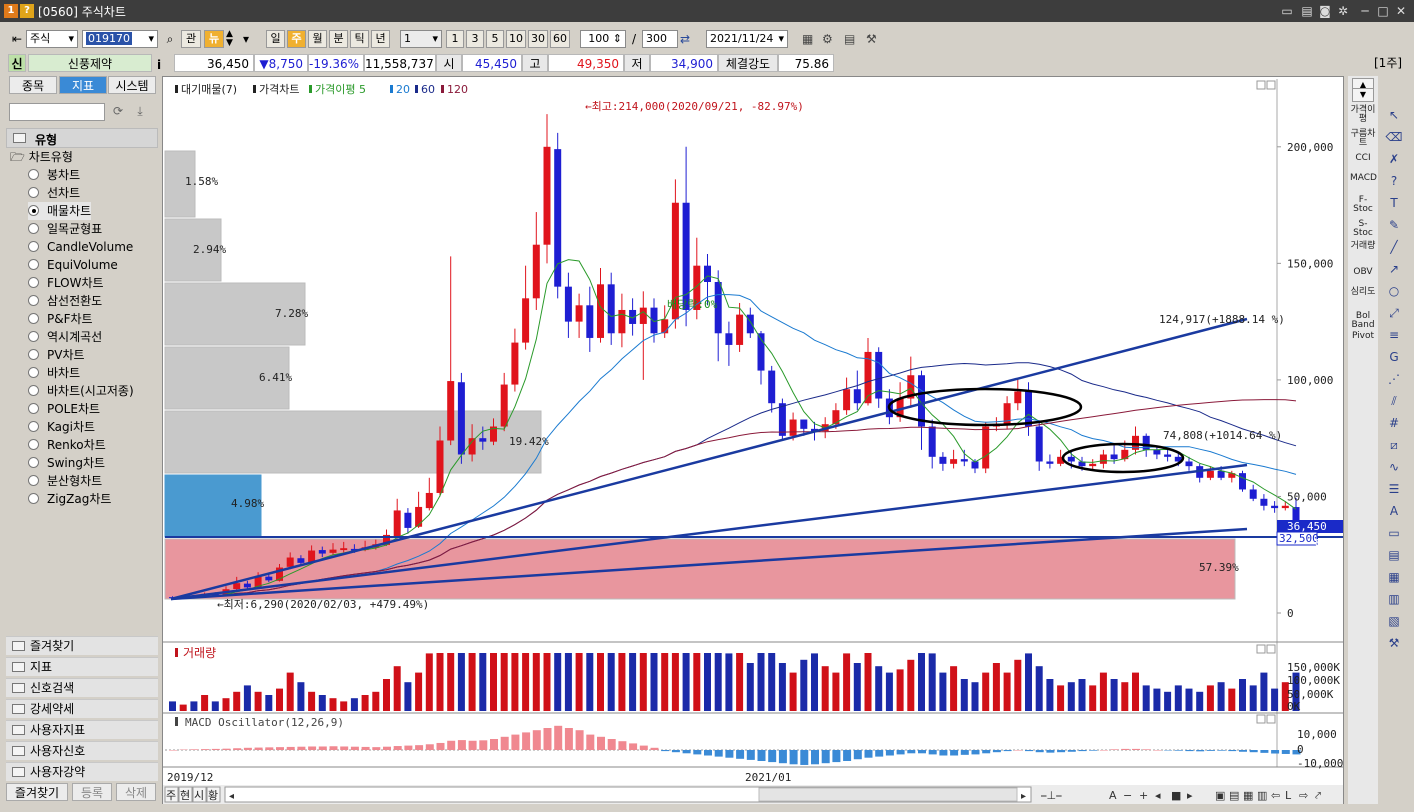 The width and height of the screenshot is (1414, 812). Describe the element at coordinates (1394, 181) in the screenshot. I see `help-tool-icon: ?` at that location.